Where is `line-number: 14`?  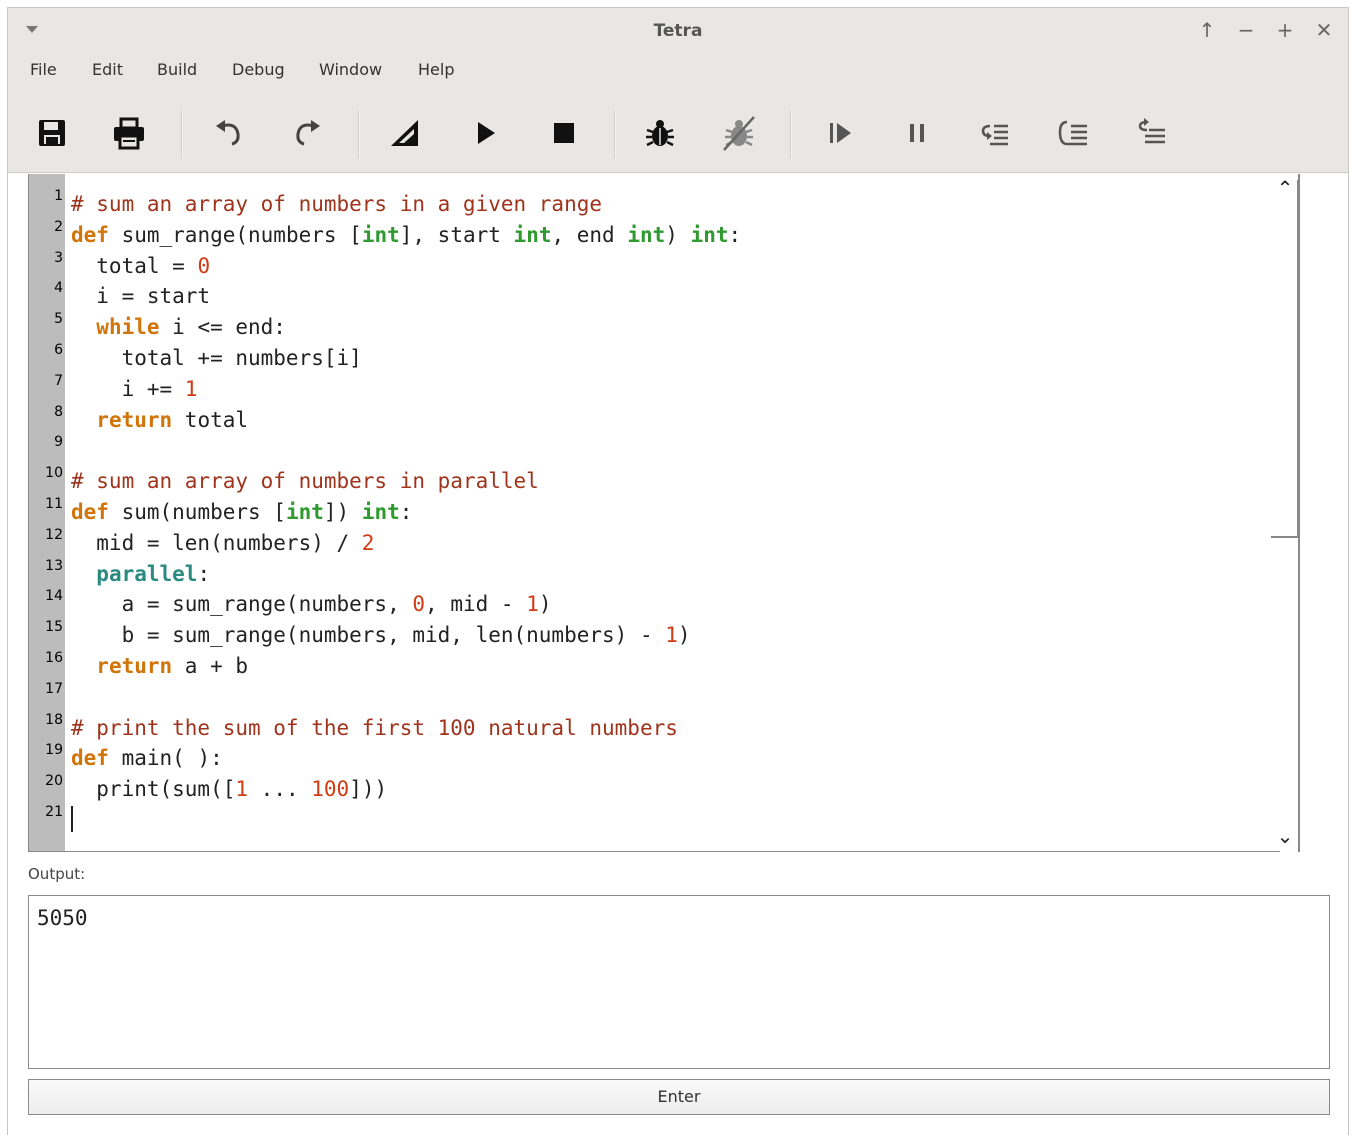
line-number: 14 is located at coordinates (54, 596).